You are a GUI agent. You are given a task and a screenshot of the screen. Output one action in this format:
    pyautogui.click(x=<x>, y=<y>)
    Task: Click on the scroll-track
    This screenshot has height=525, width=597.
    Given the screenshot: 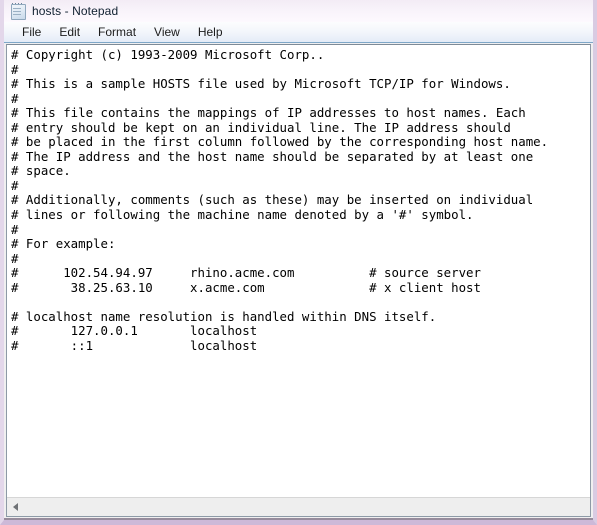 What is the action you would take?
    pyautogui.click(x=298, y=507)
    